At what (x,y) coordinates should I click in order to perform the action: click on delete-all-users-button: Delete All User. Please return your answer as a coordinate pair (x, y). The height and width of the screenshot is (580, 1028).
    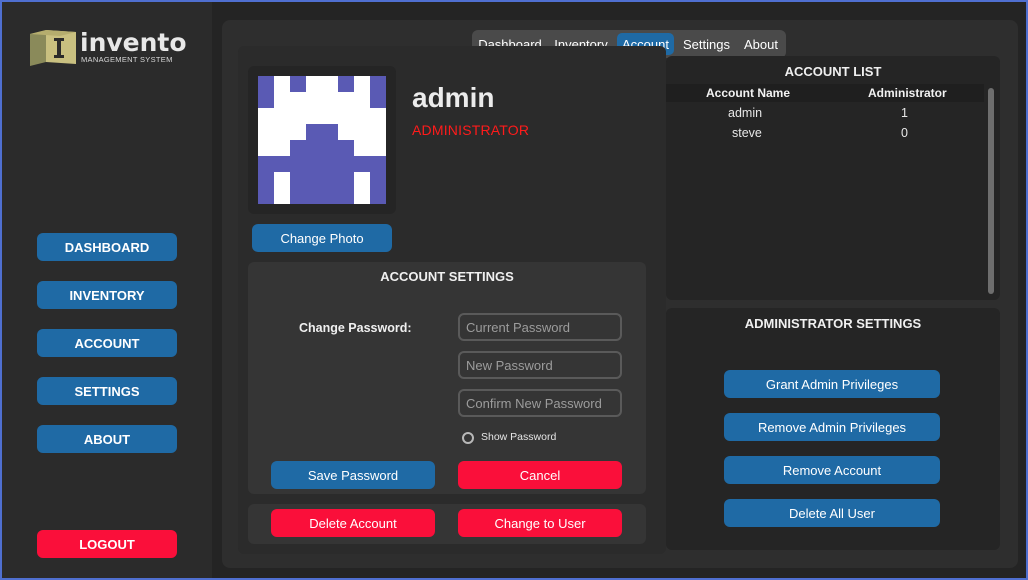
    Looking at the image, I should click on (832, 513).